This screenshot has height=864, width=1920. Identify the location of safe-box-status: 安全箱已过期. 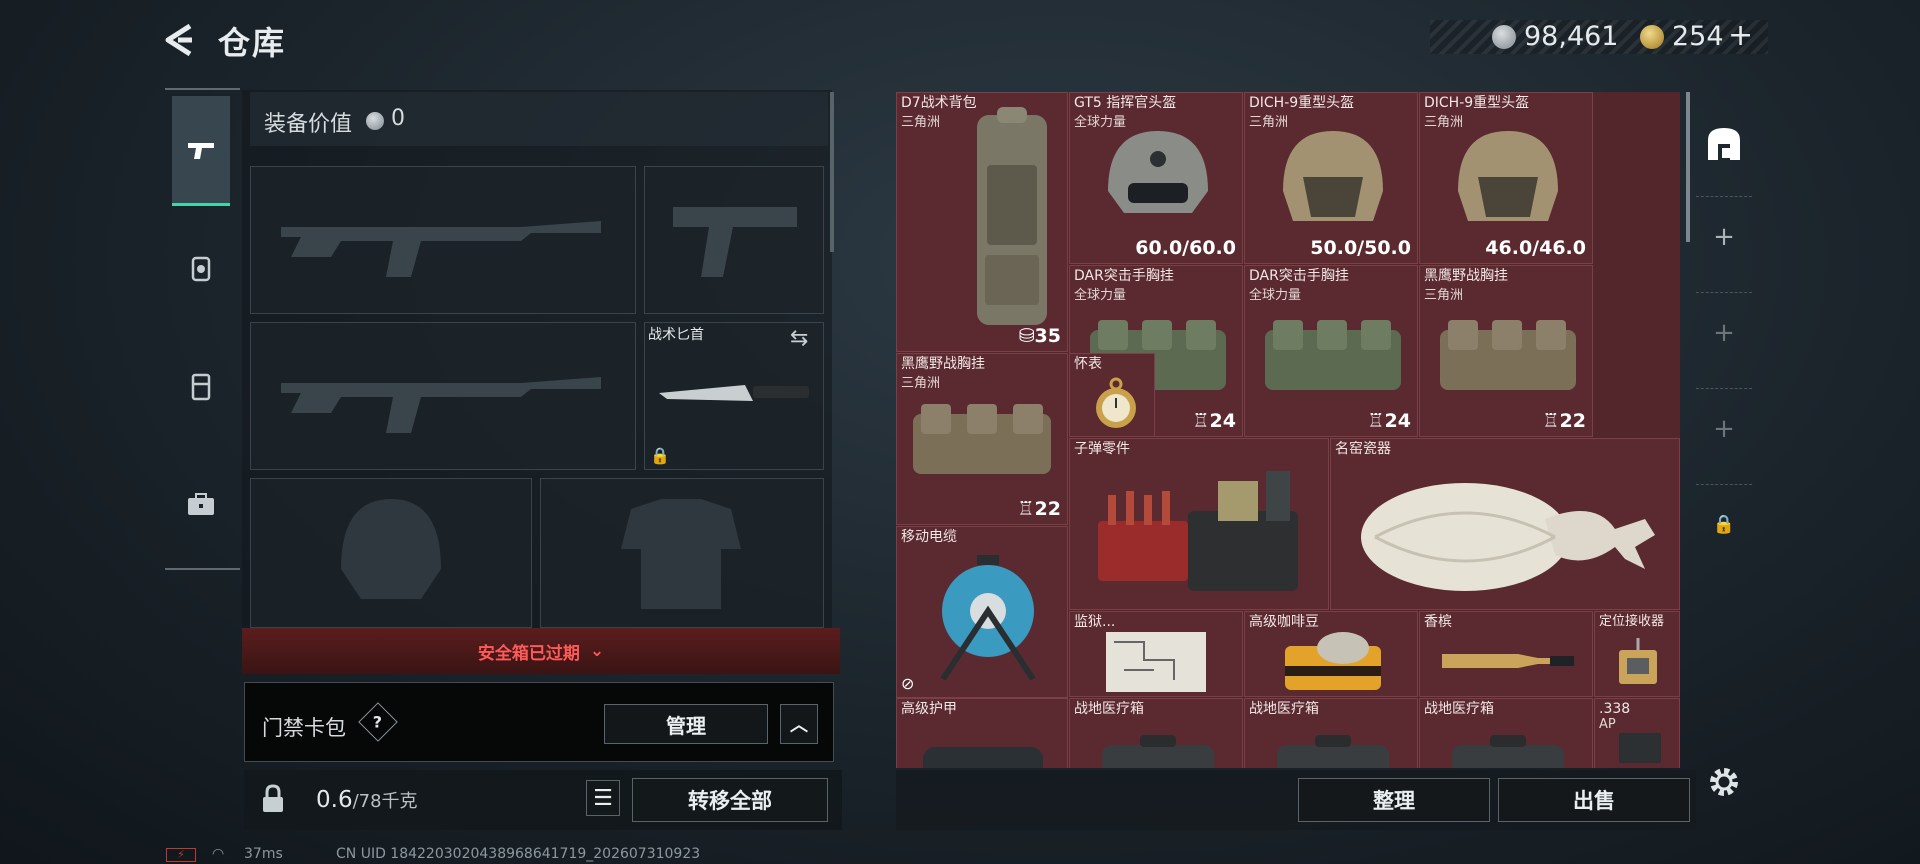
(528, 653).